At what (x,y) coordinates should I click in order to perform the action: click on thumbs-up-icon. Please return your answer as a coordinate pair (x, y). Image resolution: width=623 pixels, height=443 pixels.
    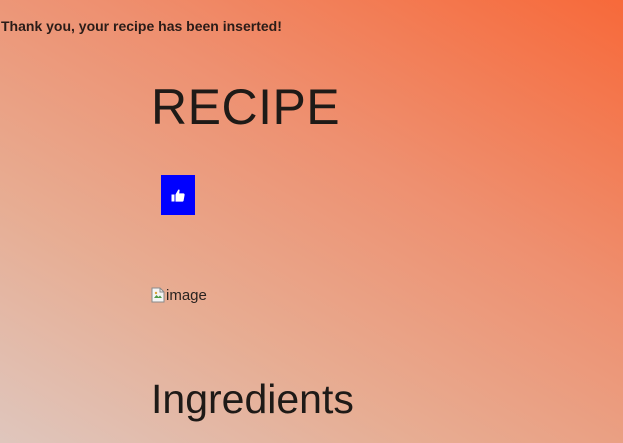
    Looking at the image, I should click on (178, 195).